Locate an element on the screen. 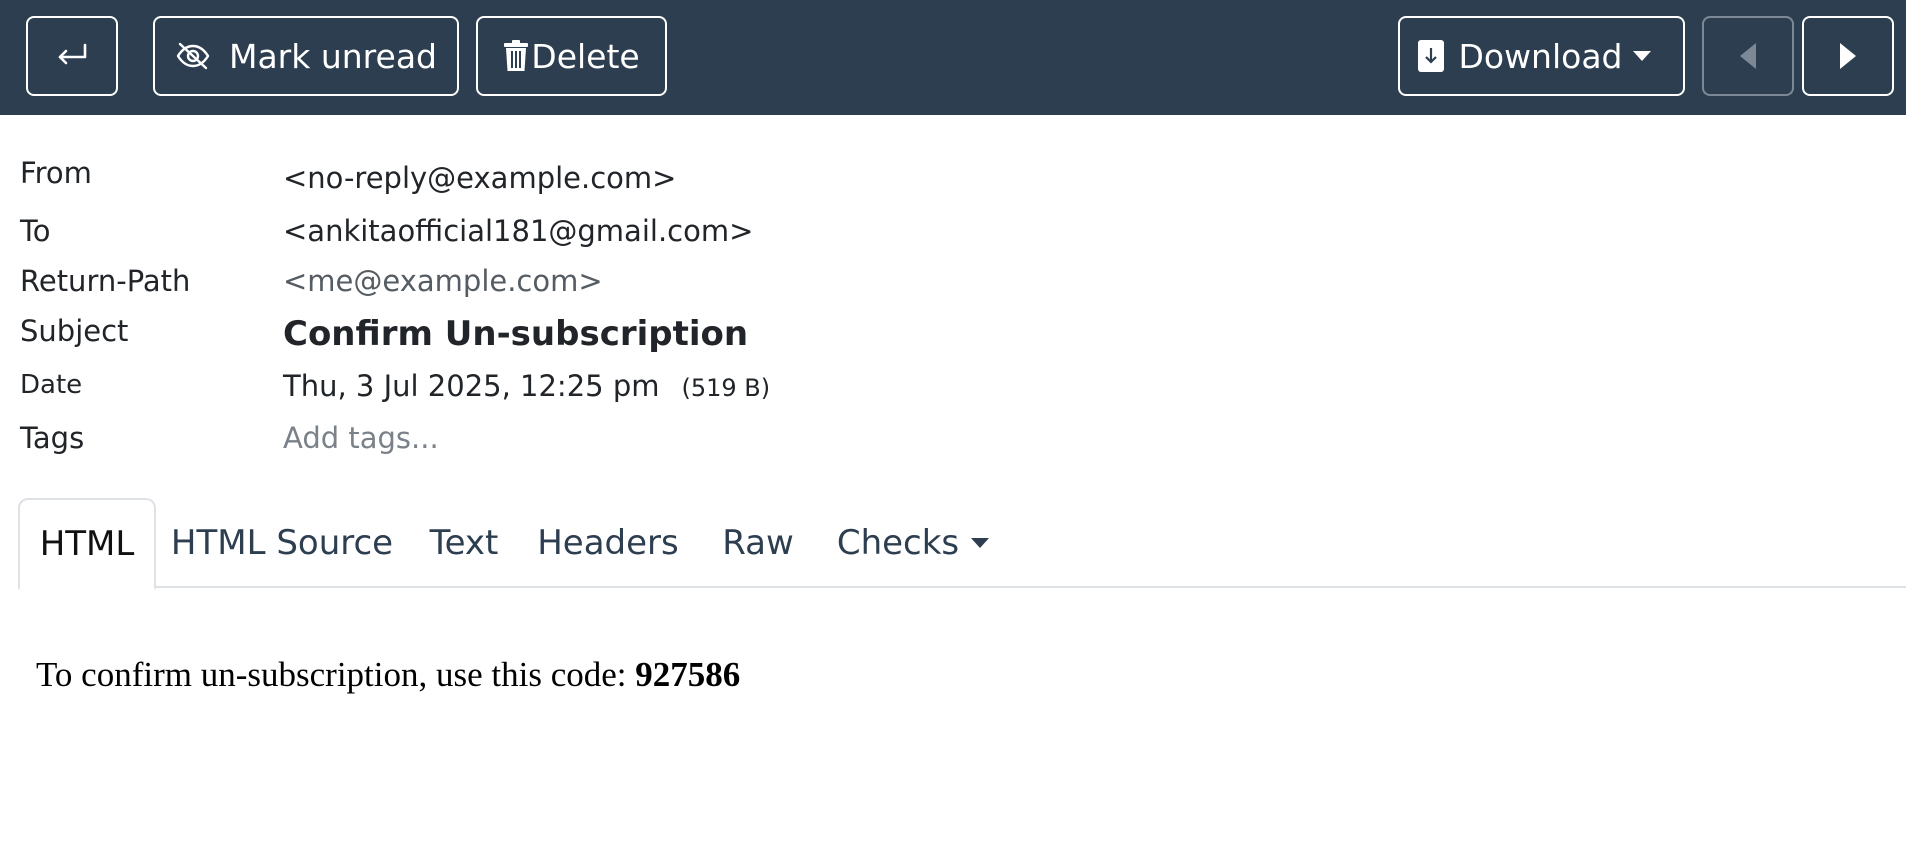  tab-raw-label: Raw is located at coordinates (758, 543).